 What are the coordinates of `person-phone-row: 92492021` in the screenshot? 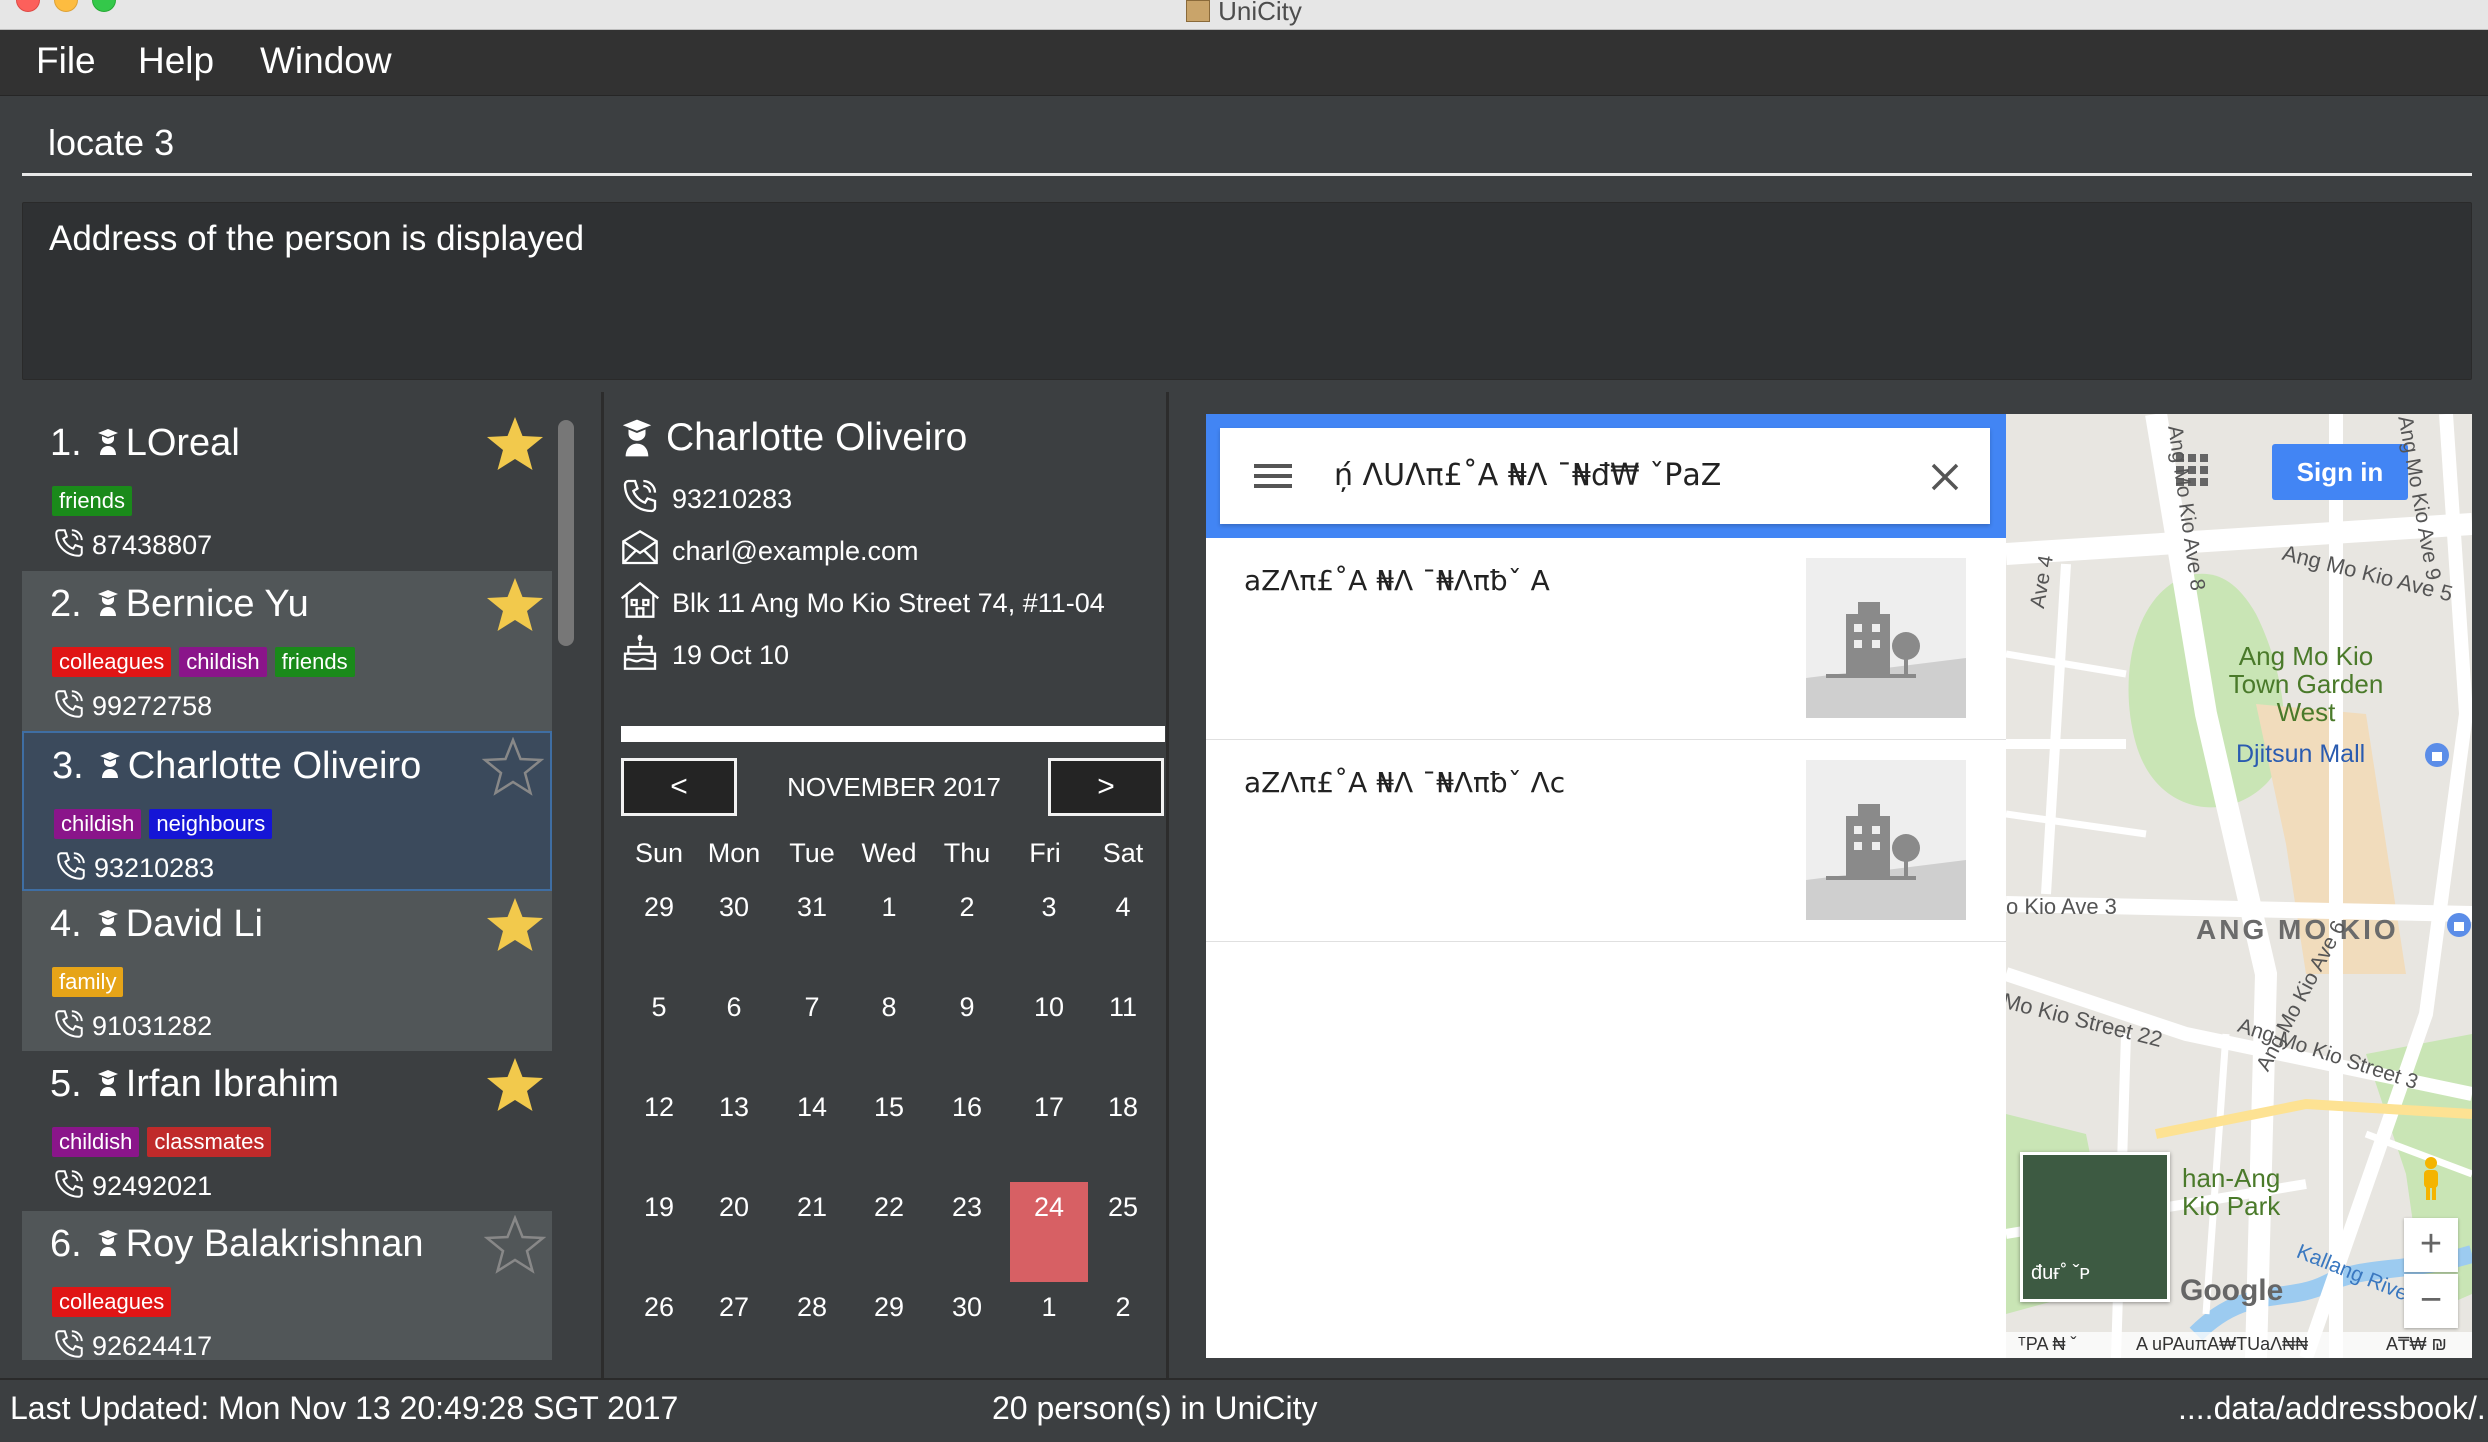 It's located at (132, 1184).